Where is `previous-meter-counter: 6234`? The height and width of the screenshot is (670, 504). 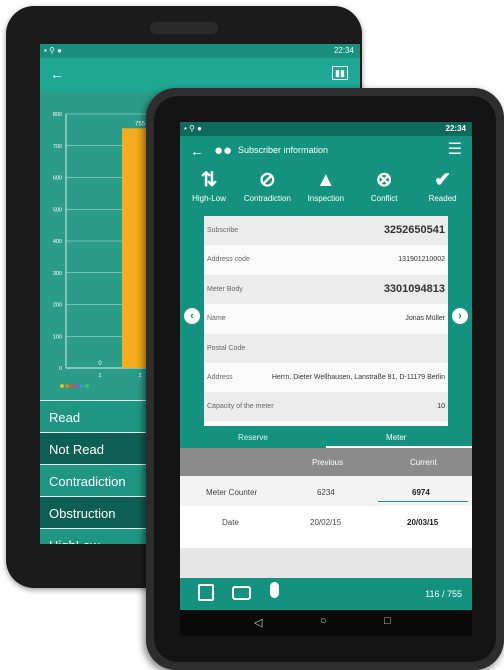
previous-meter-counter: 6234 is located at coordinates (326, 492).